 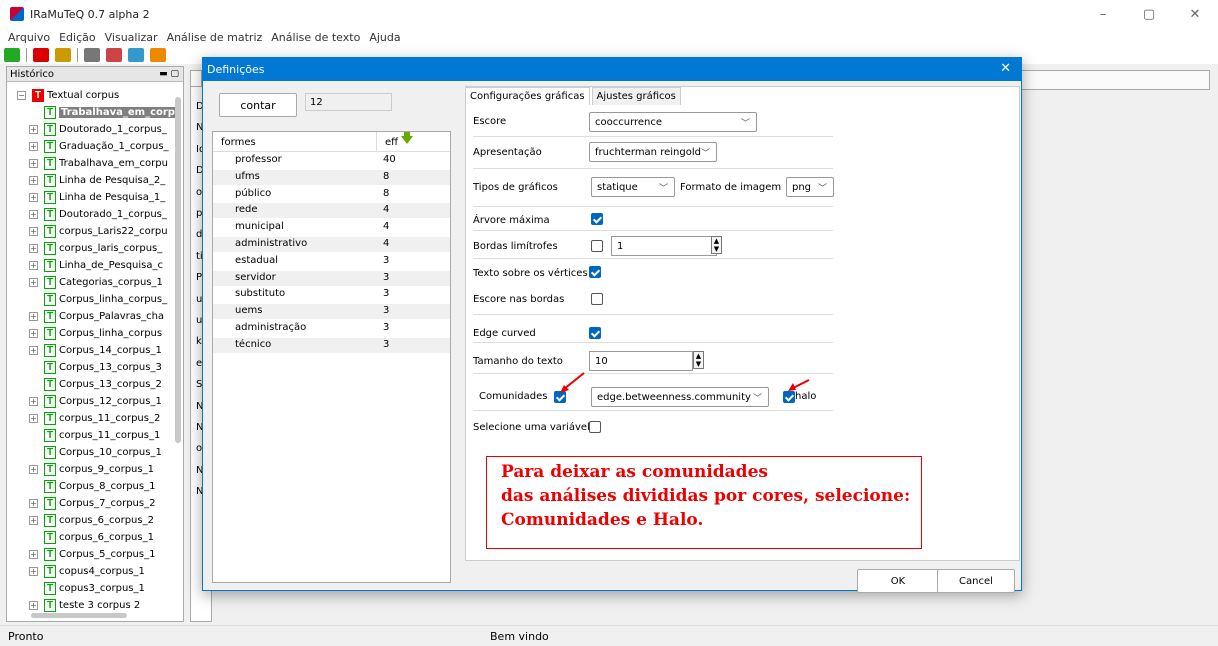 What do you see at coordinates (215, 37) in the screenshot?
I see `menu-analise-matriz: Análise de matriz` at bounding box center [215, 37].